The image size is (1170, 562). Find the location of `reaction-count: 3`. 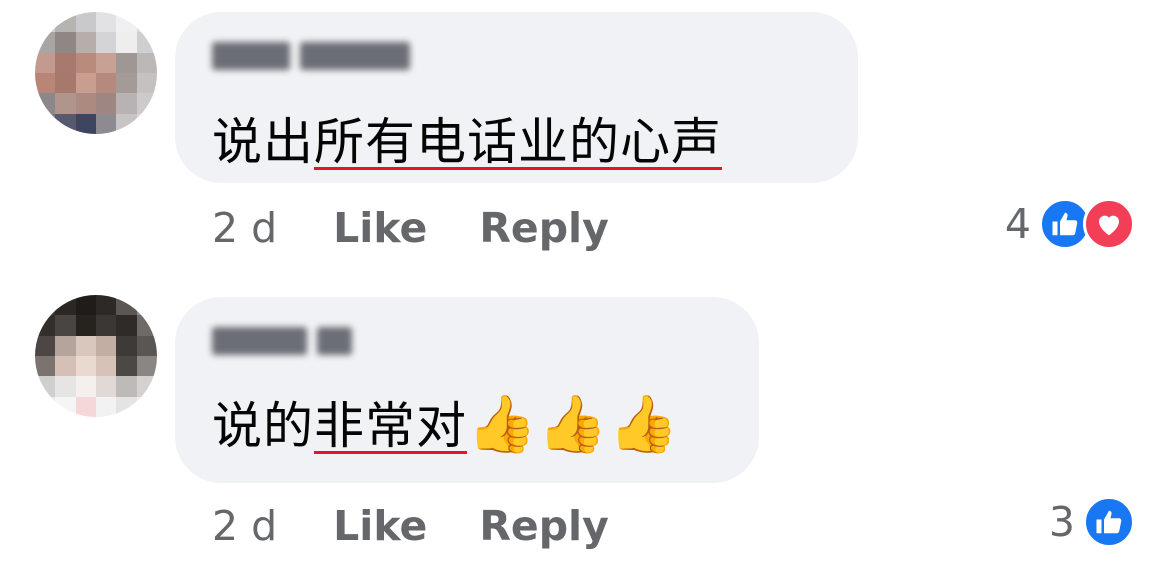

reaction-count: 3 is located at coordinates (1061, 522).